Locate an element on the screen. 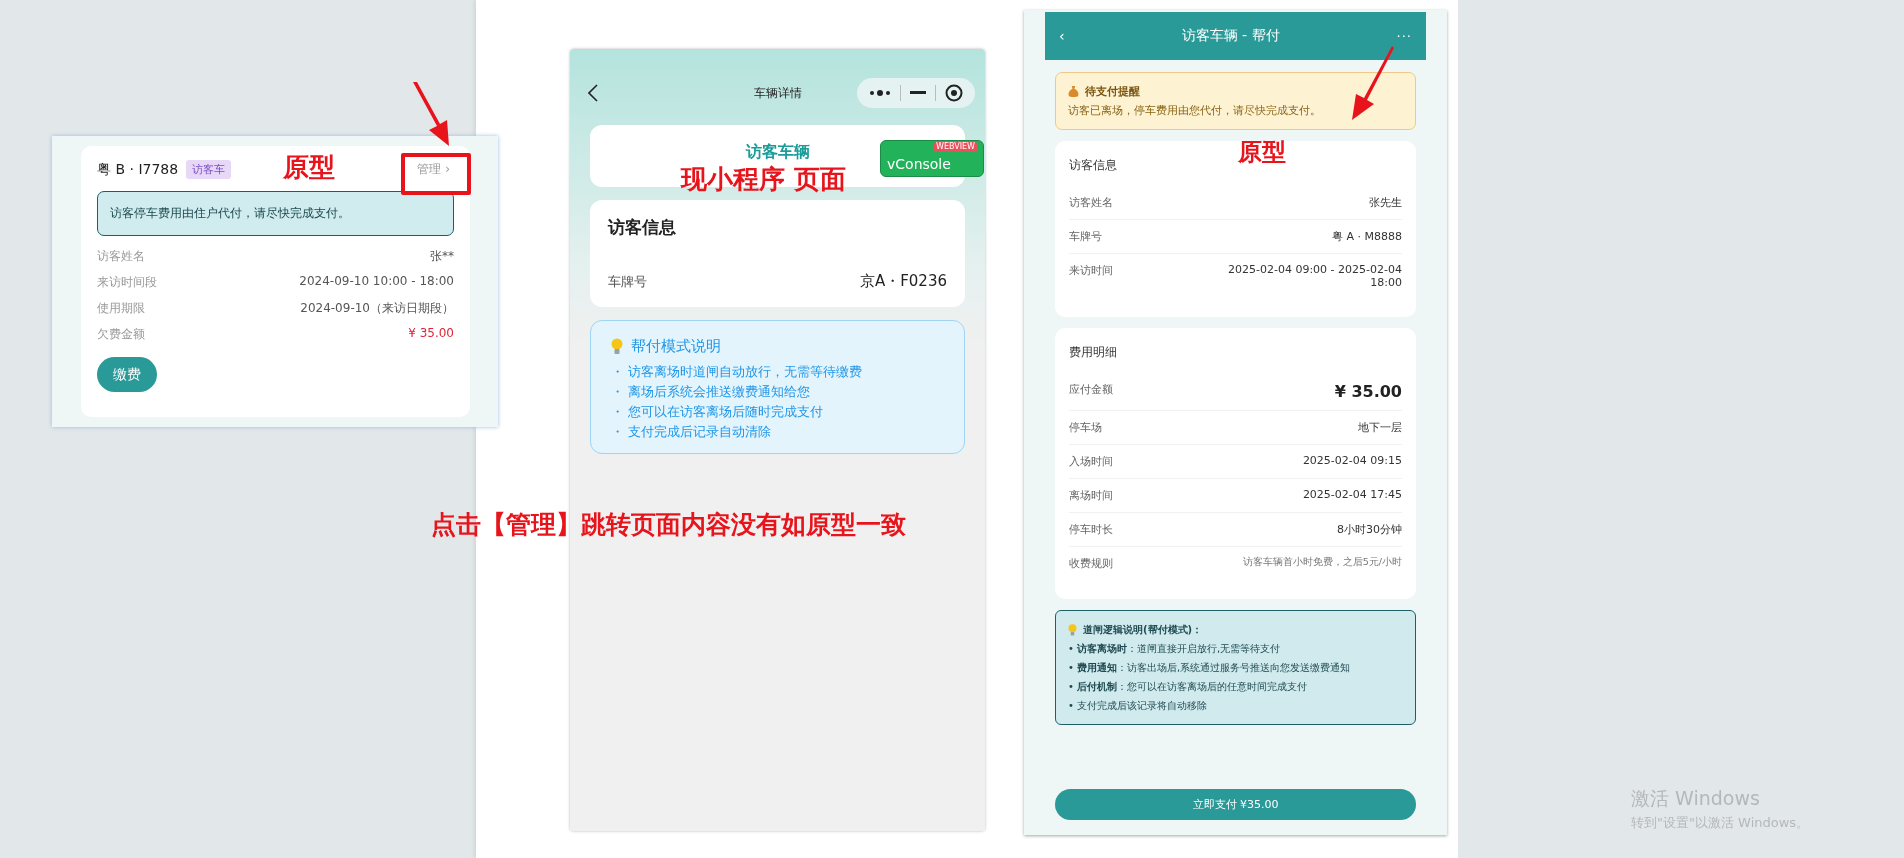 This screenshot has width=1904, height=858. row-label: 欠费金额 is located at coordinates (121, 334).